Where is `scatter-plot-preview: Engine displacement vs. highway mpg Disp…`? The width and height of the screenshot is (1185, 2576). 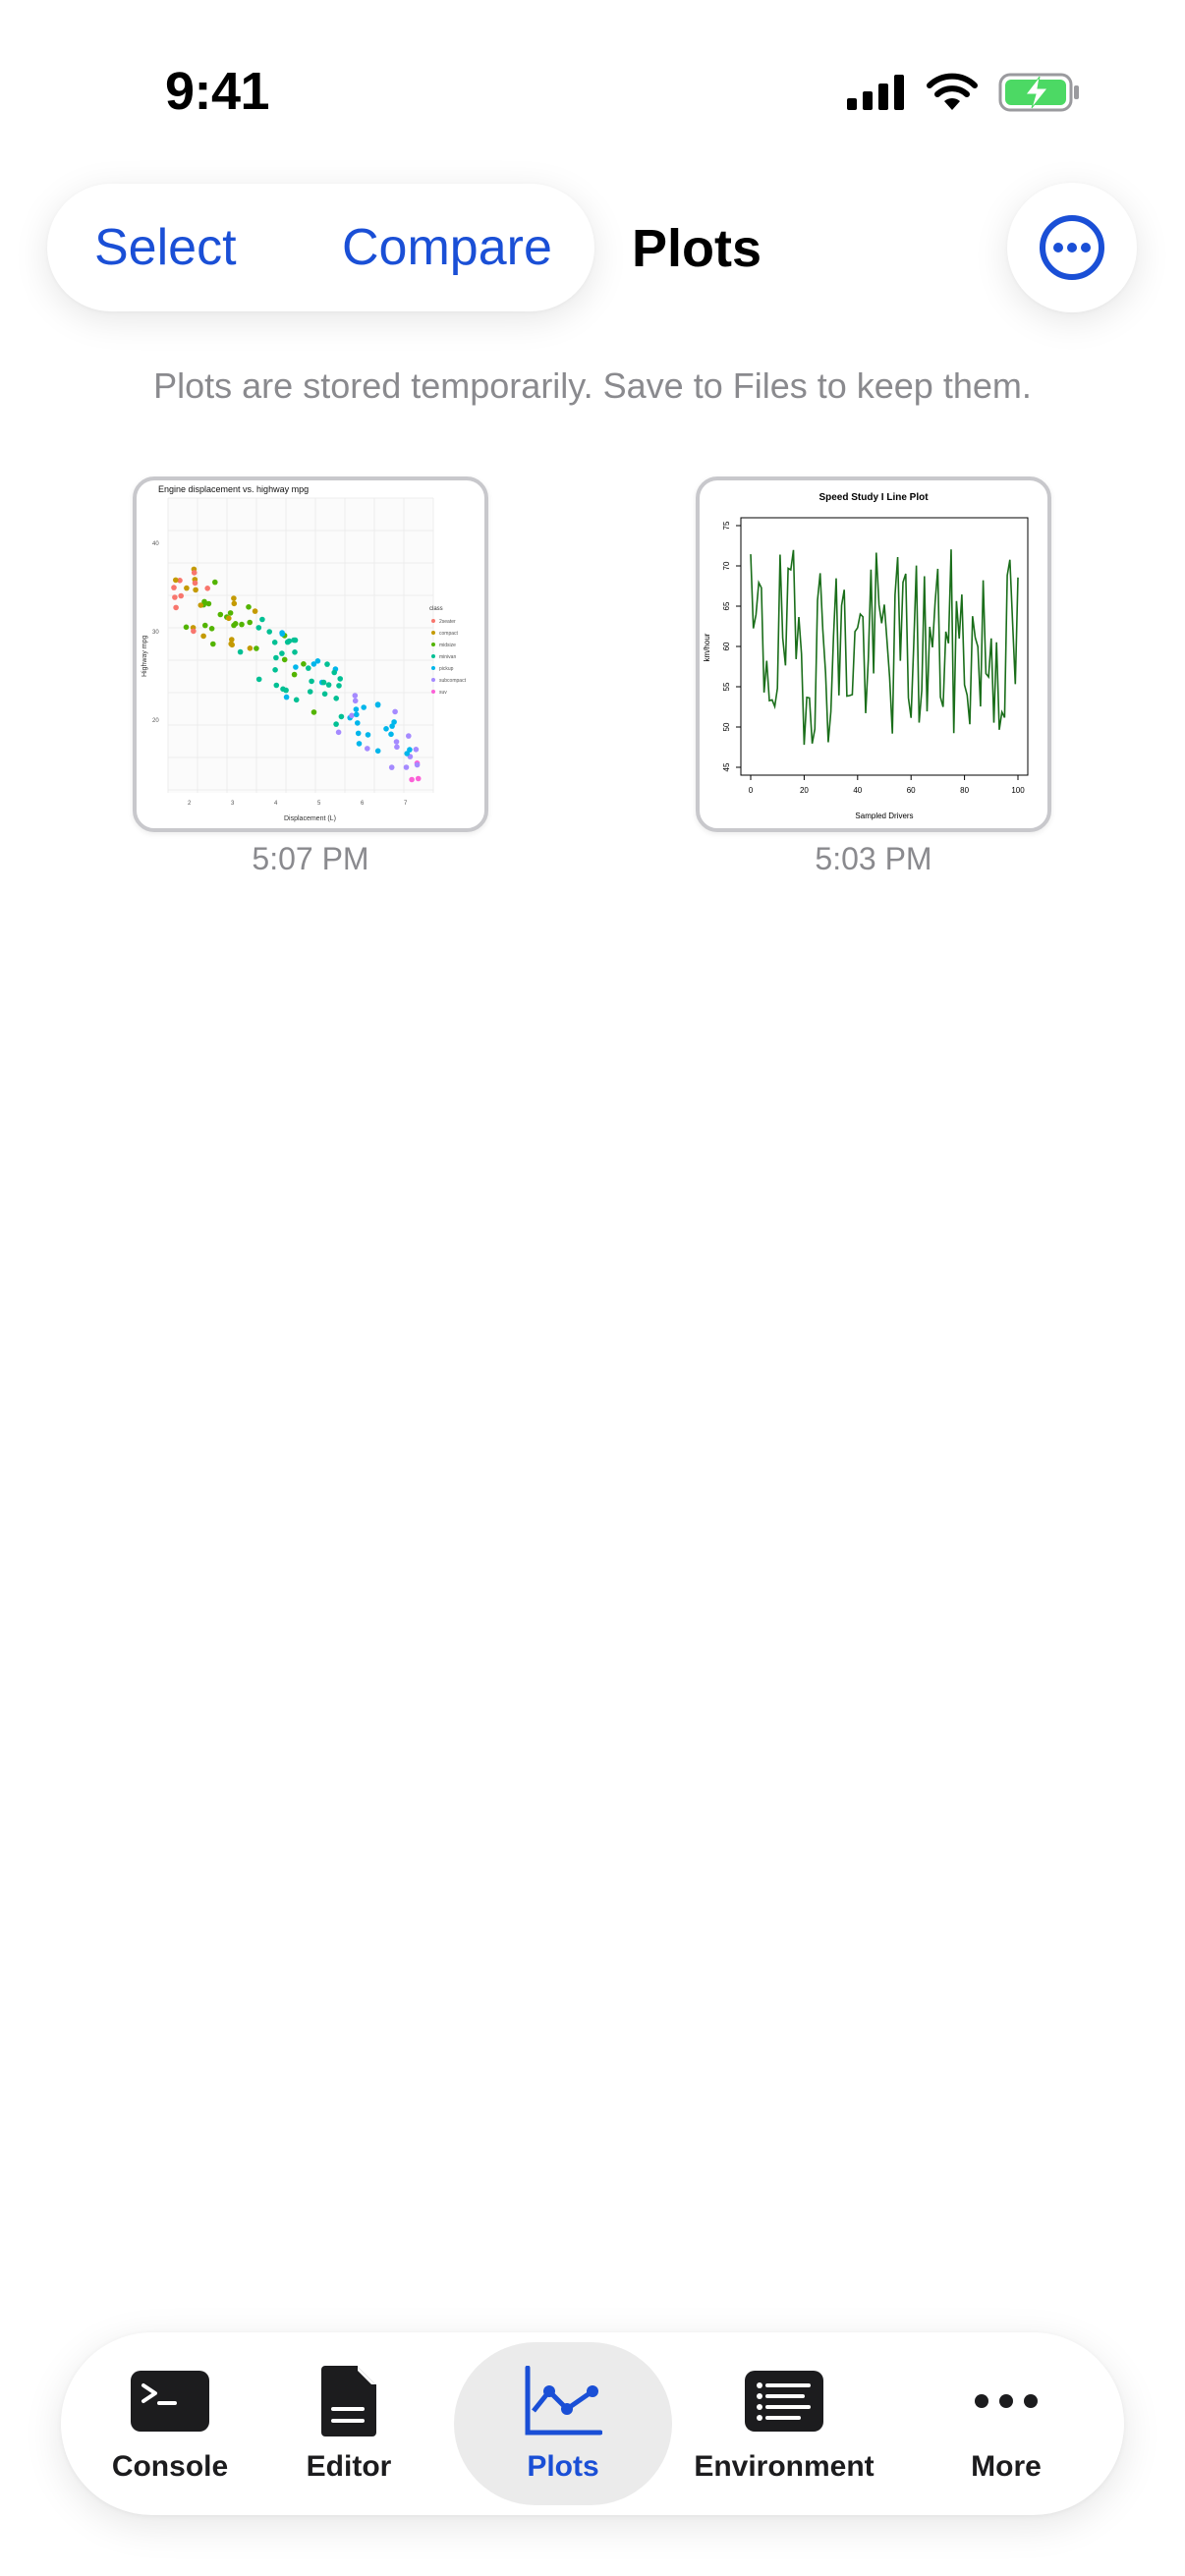
scatter-plot-preview: Engine displacement vs. highway mpg Disp… is located at coordinates (304, 653).